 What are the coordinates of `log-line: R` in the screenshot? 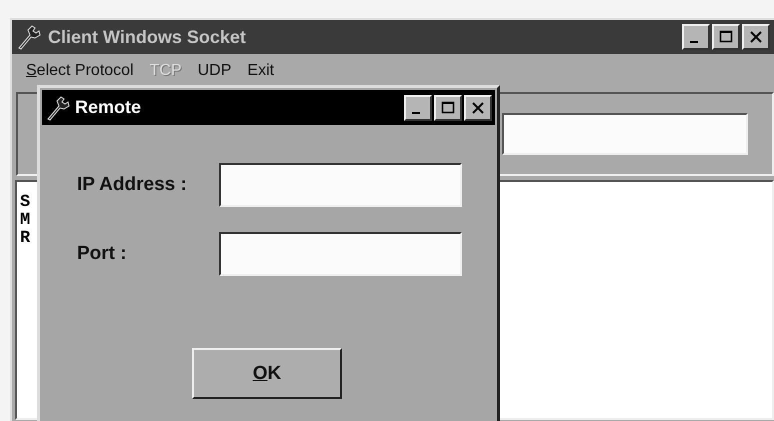 It's located at (25, 239).